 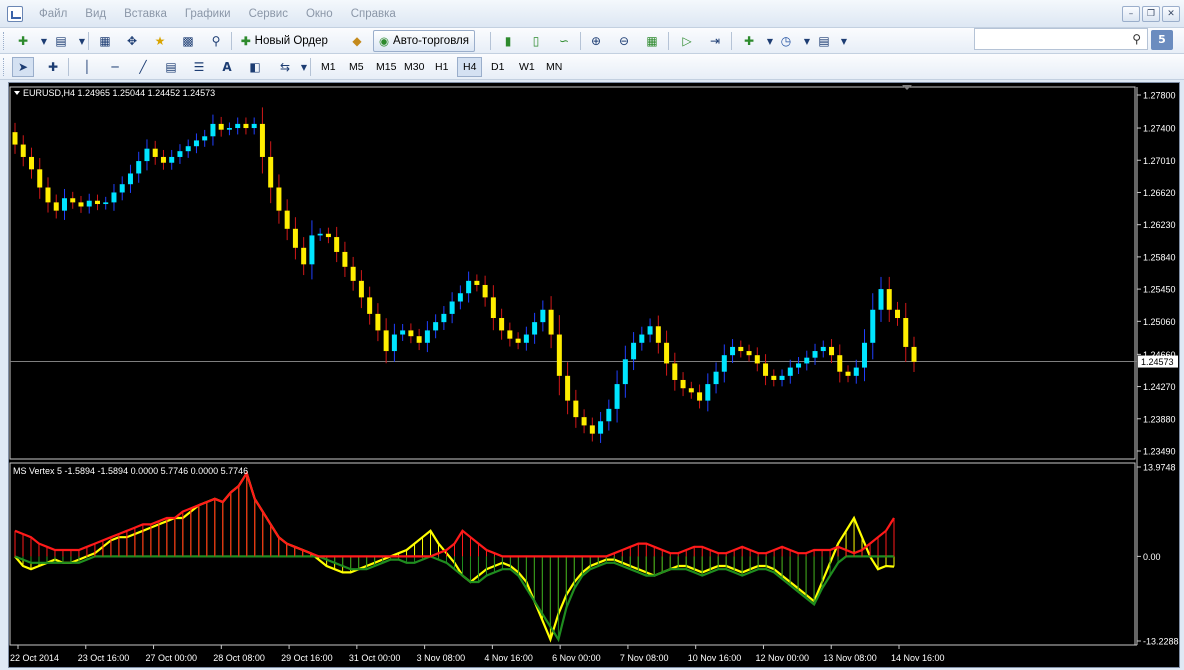 I want to click on current-price-label: 1.24573, so click(x=1157, y=362).